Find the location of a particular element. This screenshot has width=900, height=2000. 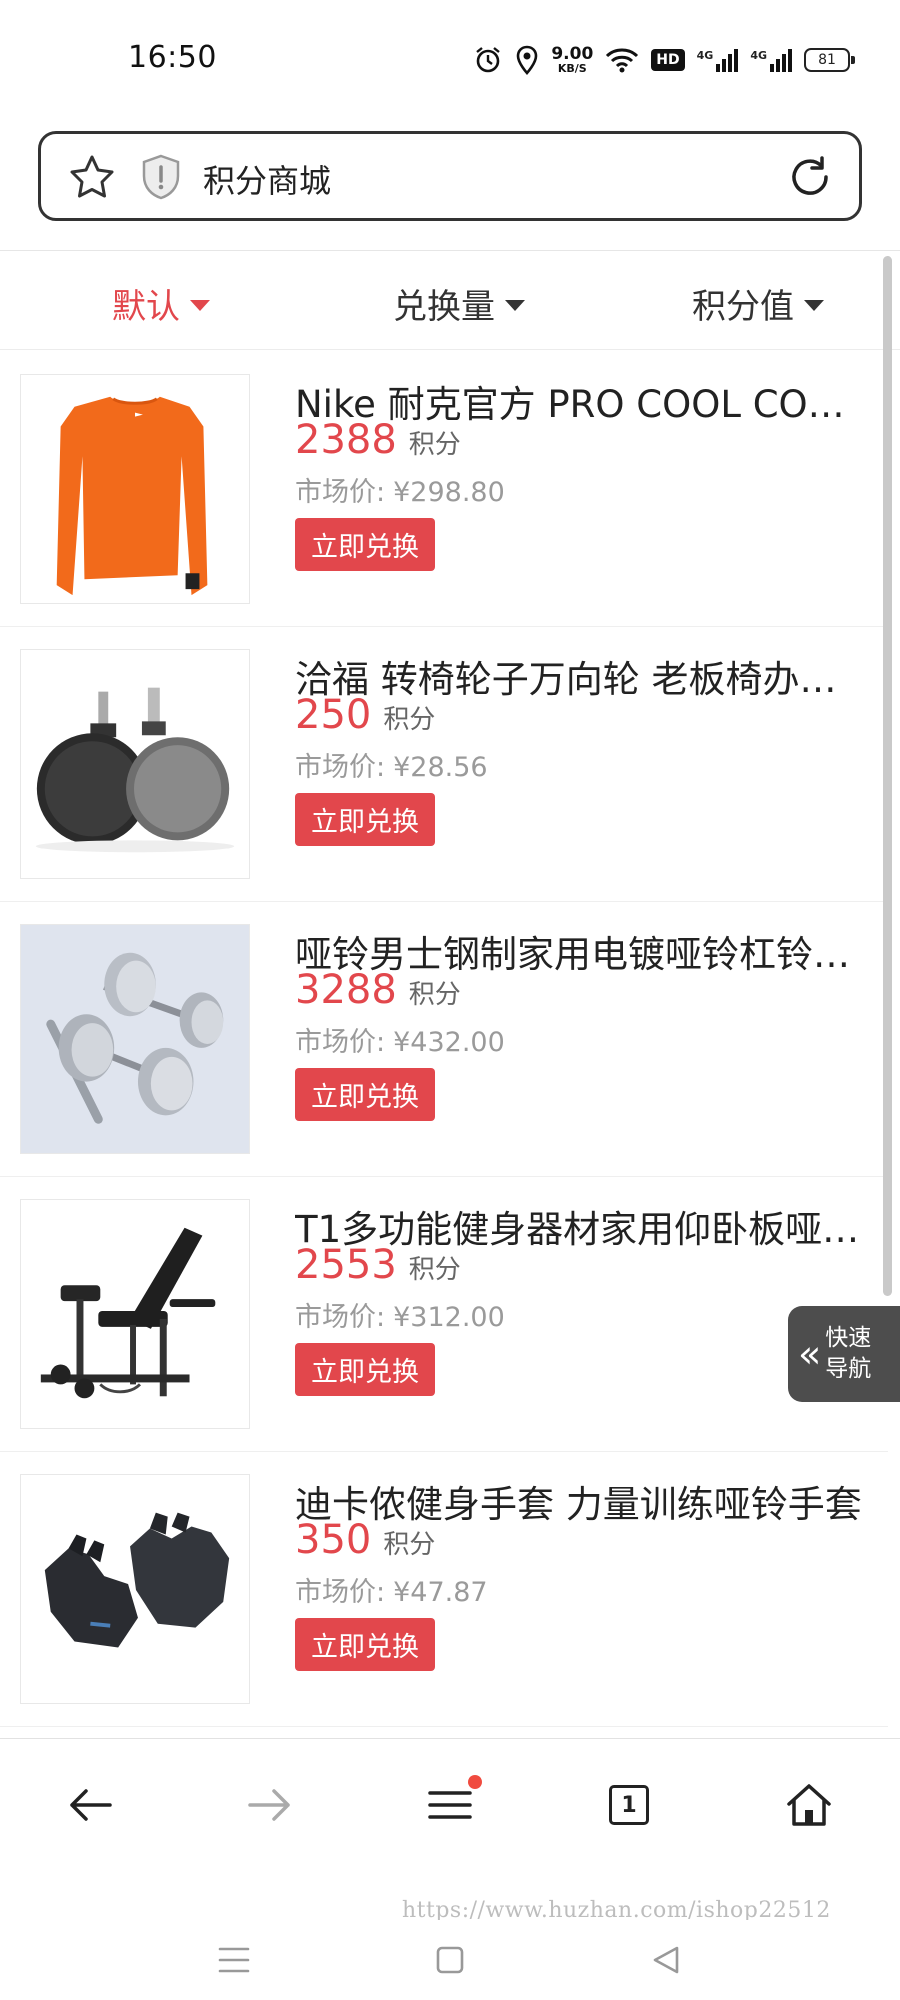

wifi-icon is located at coordinates (622, 60).